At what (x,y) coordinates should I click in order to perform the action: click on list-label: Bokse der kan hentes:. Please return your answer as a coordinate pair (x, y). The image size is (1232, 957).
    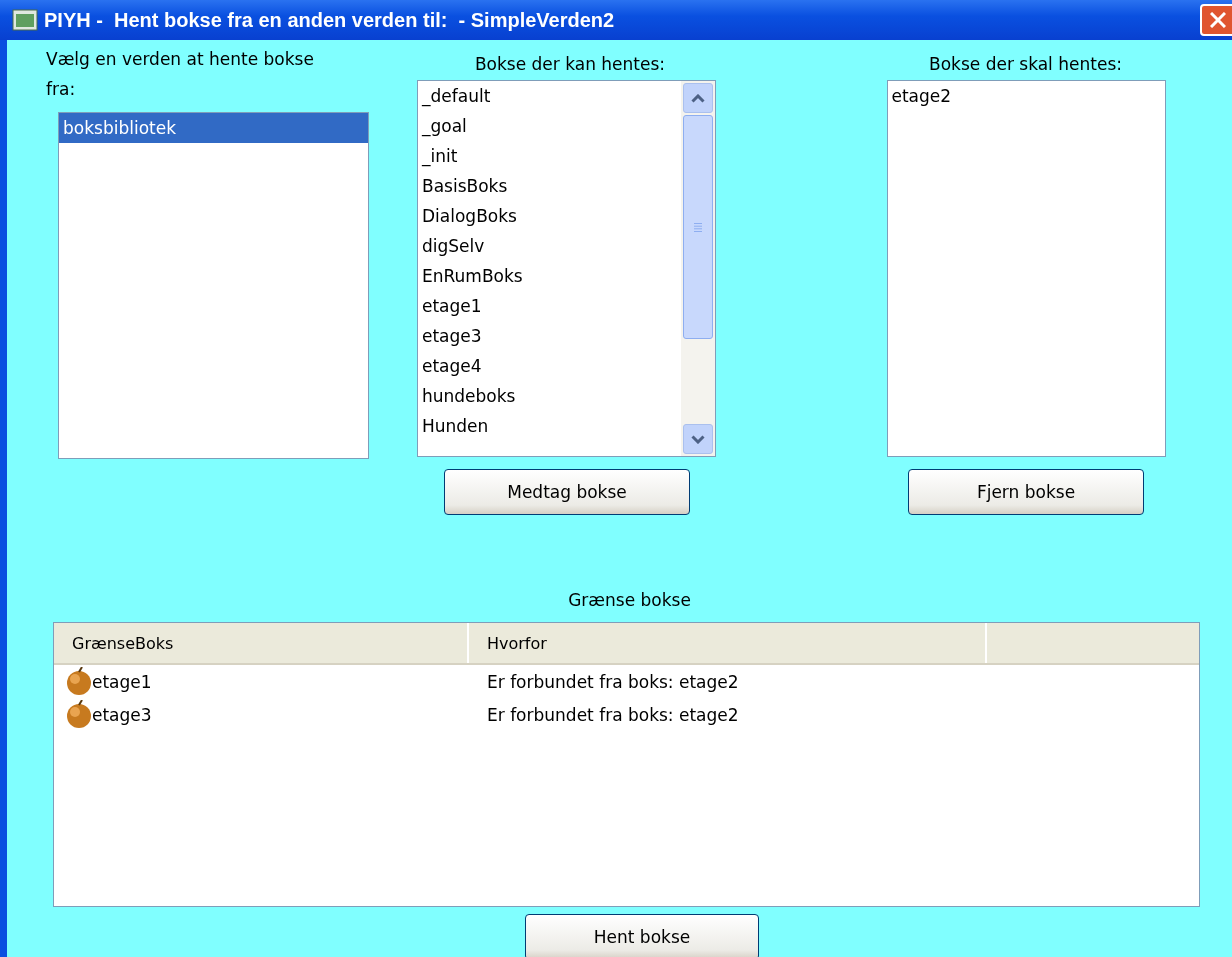
    Looking at the image, I should click on (570, 64).